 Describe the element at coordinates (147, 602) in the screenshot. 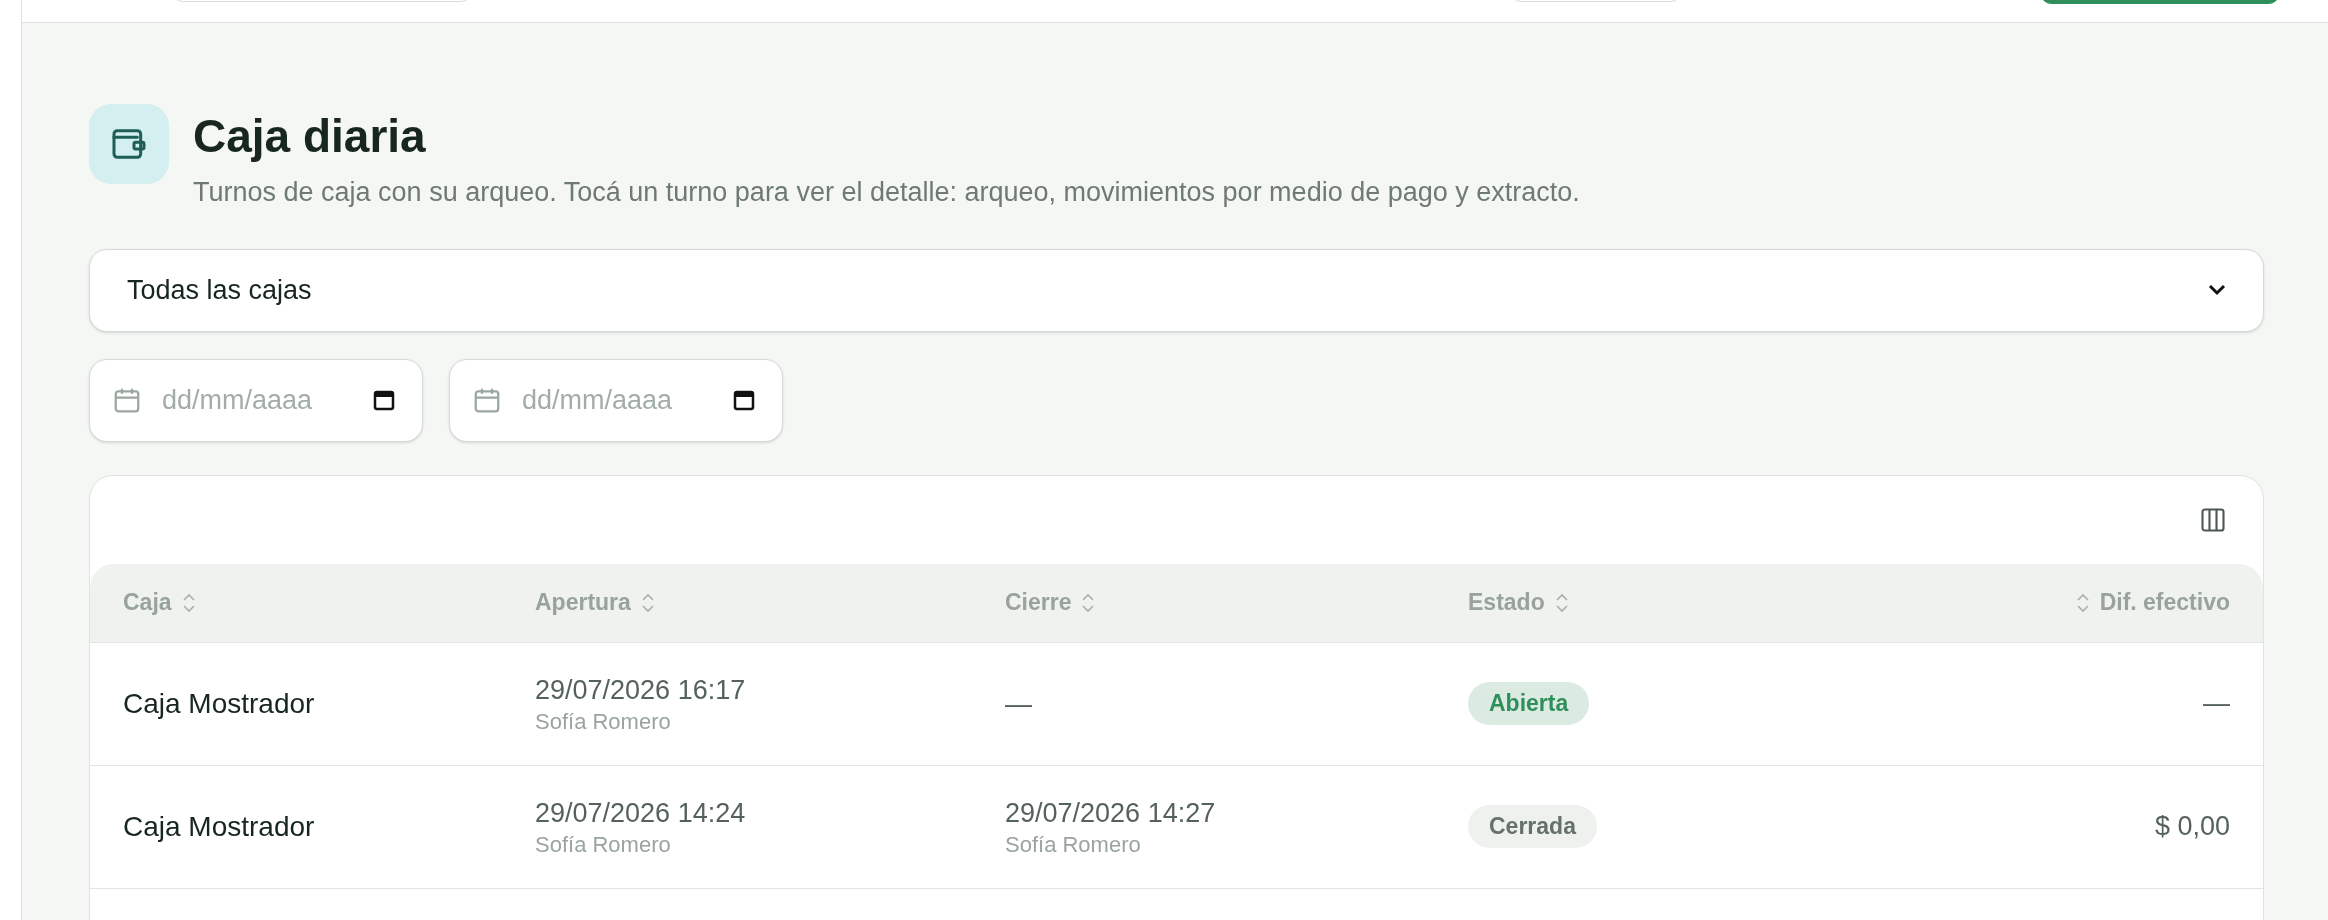

I see `column-header: Caja` at that location.